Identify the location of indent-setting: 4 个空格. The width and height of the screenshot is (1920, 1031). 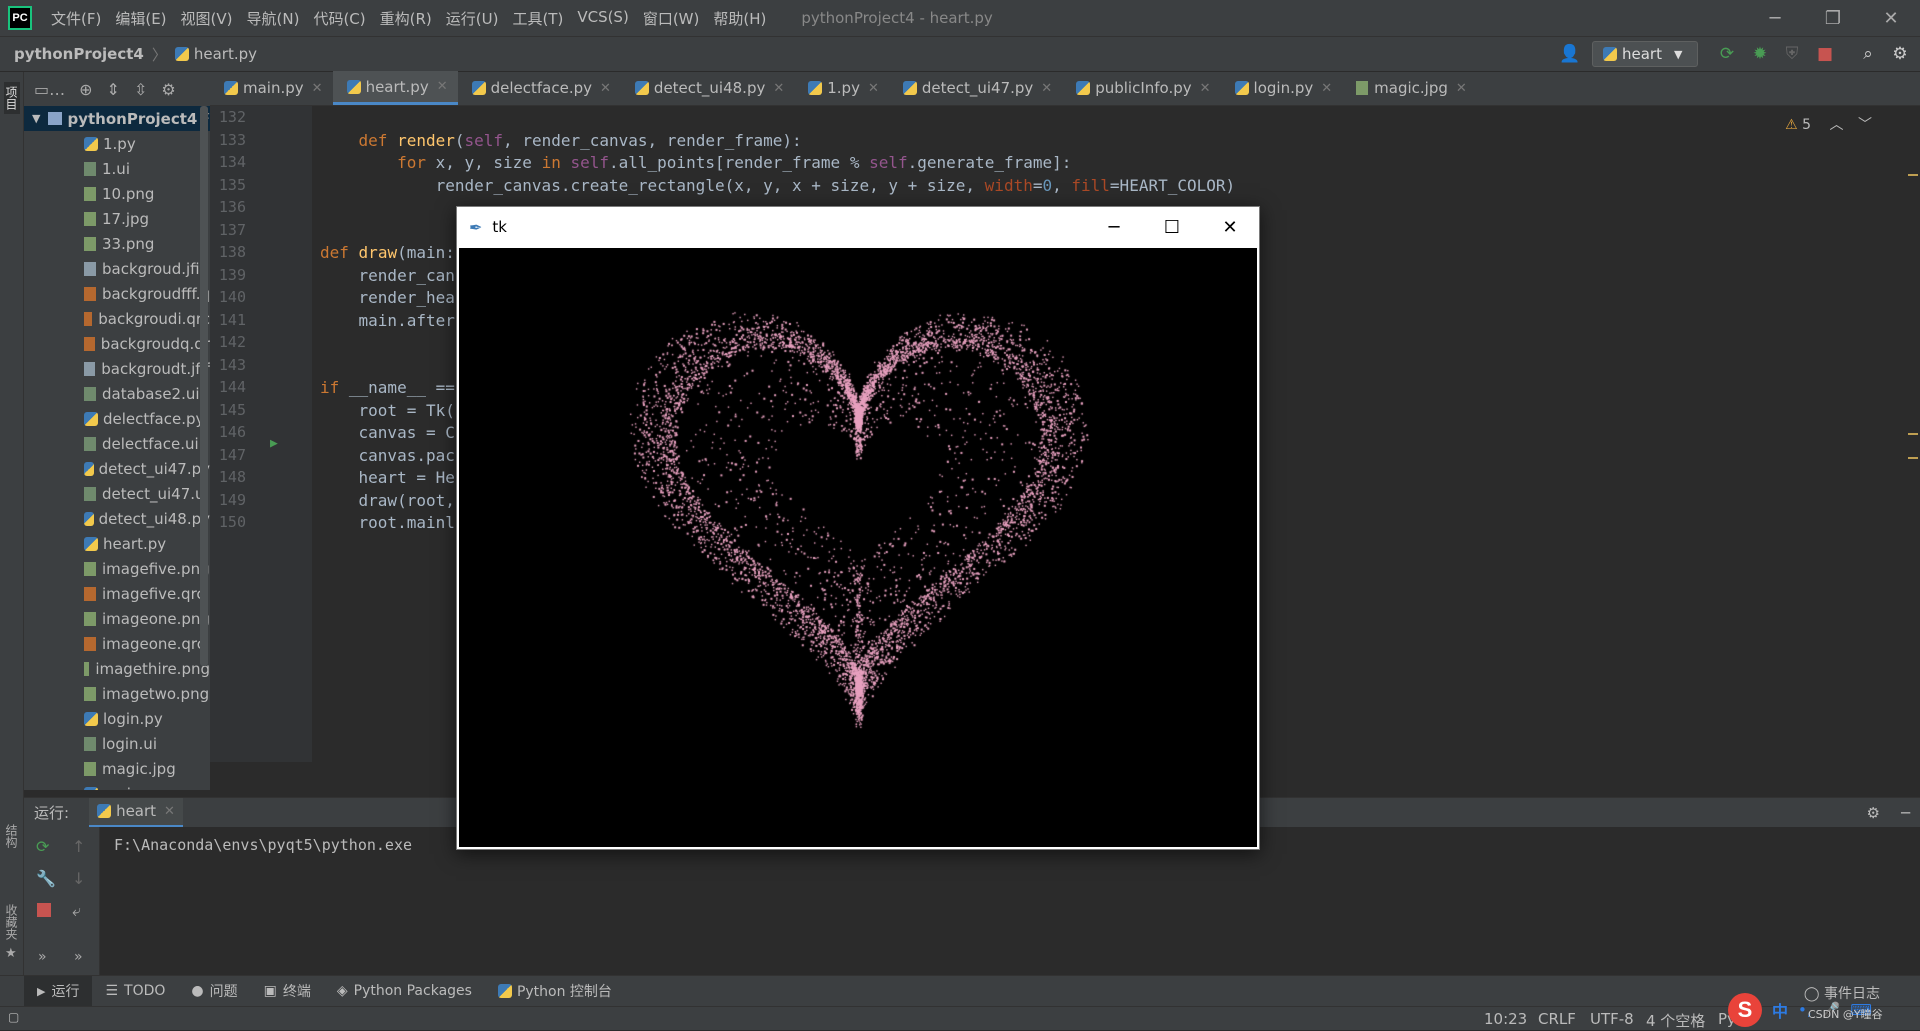
(1675, 1020).